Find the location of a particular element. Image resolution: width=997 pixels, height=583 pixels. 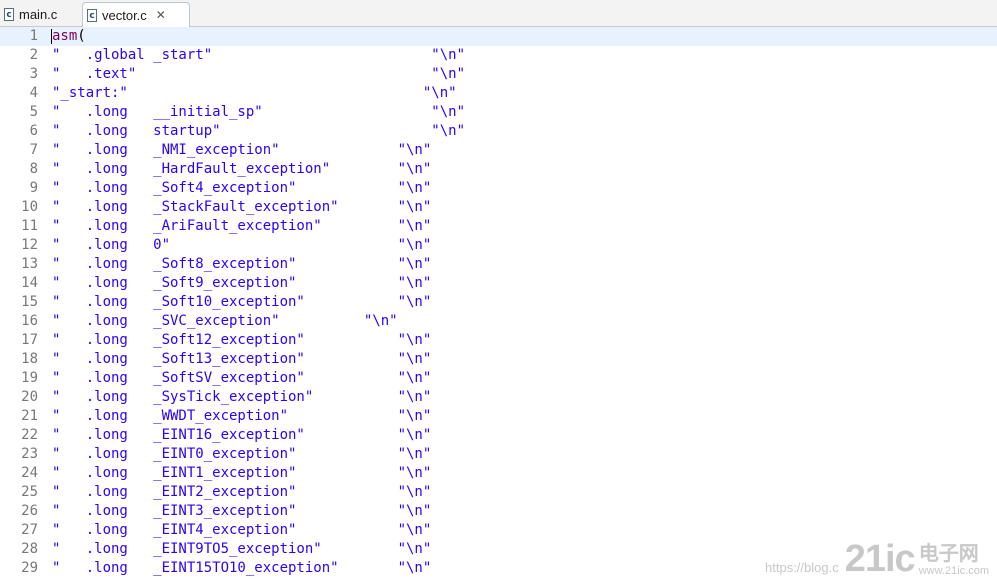

code-text: " .long 0" "\n" is located at coordinates (242, 245).